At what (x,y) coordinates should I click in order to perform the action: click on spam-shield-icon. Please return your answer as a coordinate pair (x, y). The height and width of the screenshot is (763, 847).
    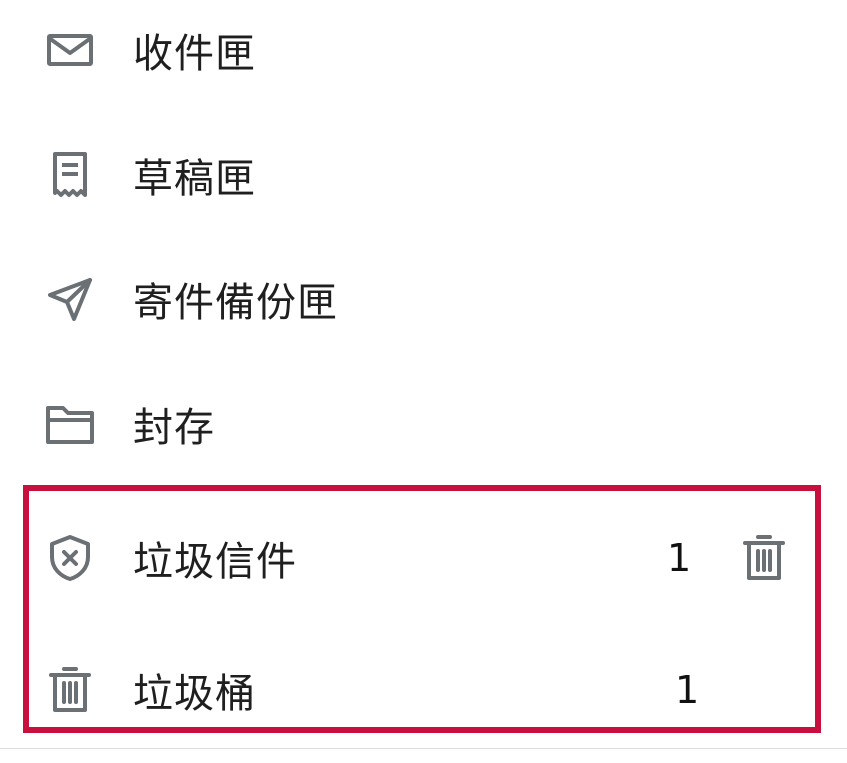
    Looking at the image, I should click on (70, 558).